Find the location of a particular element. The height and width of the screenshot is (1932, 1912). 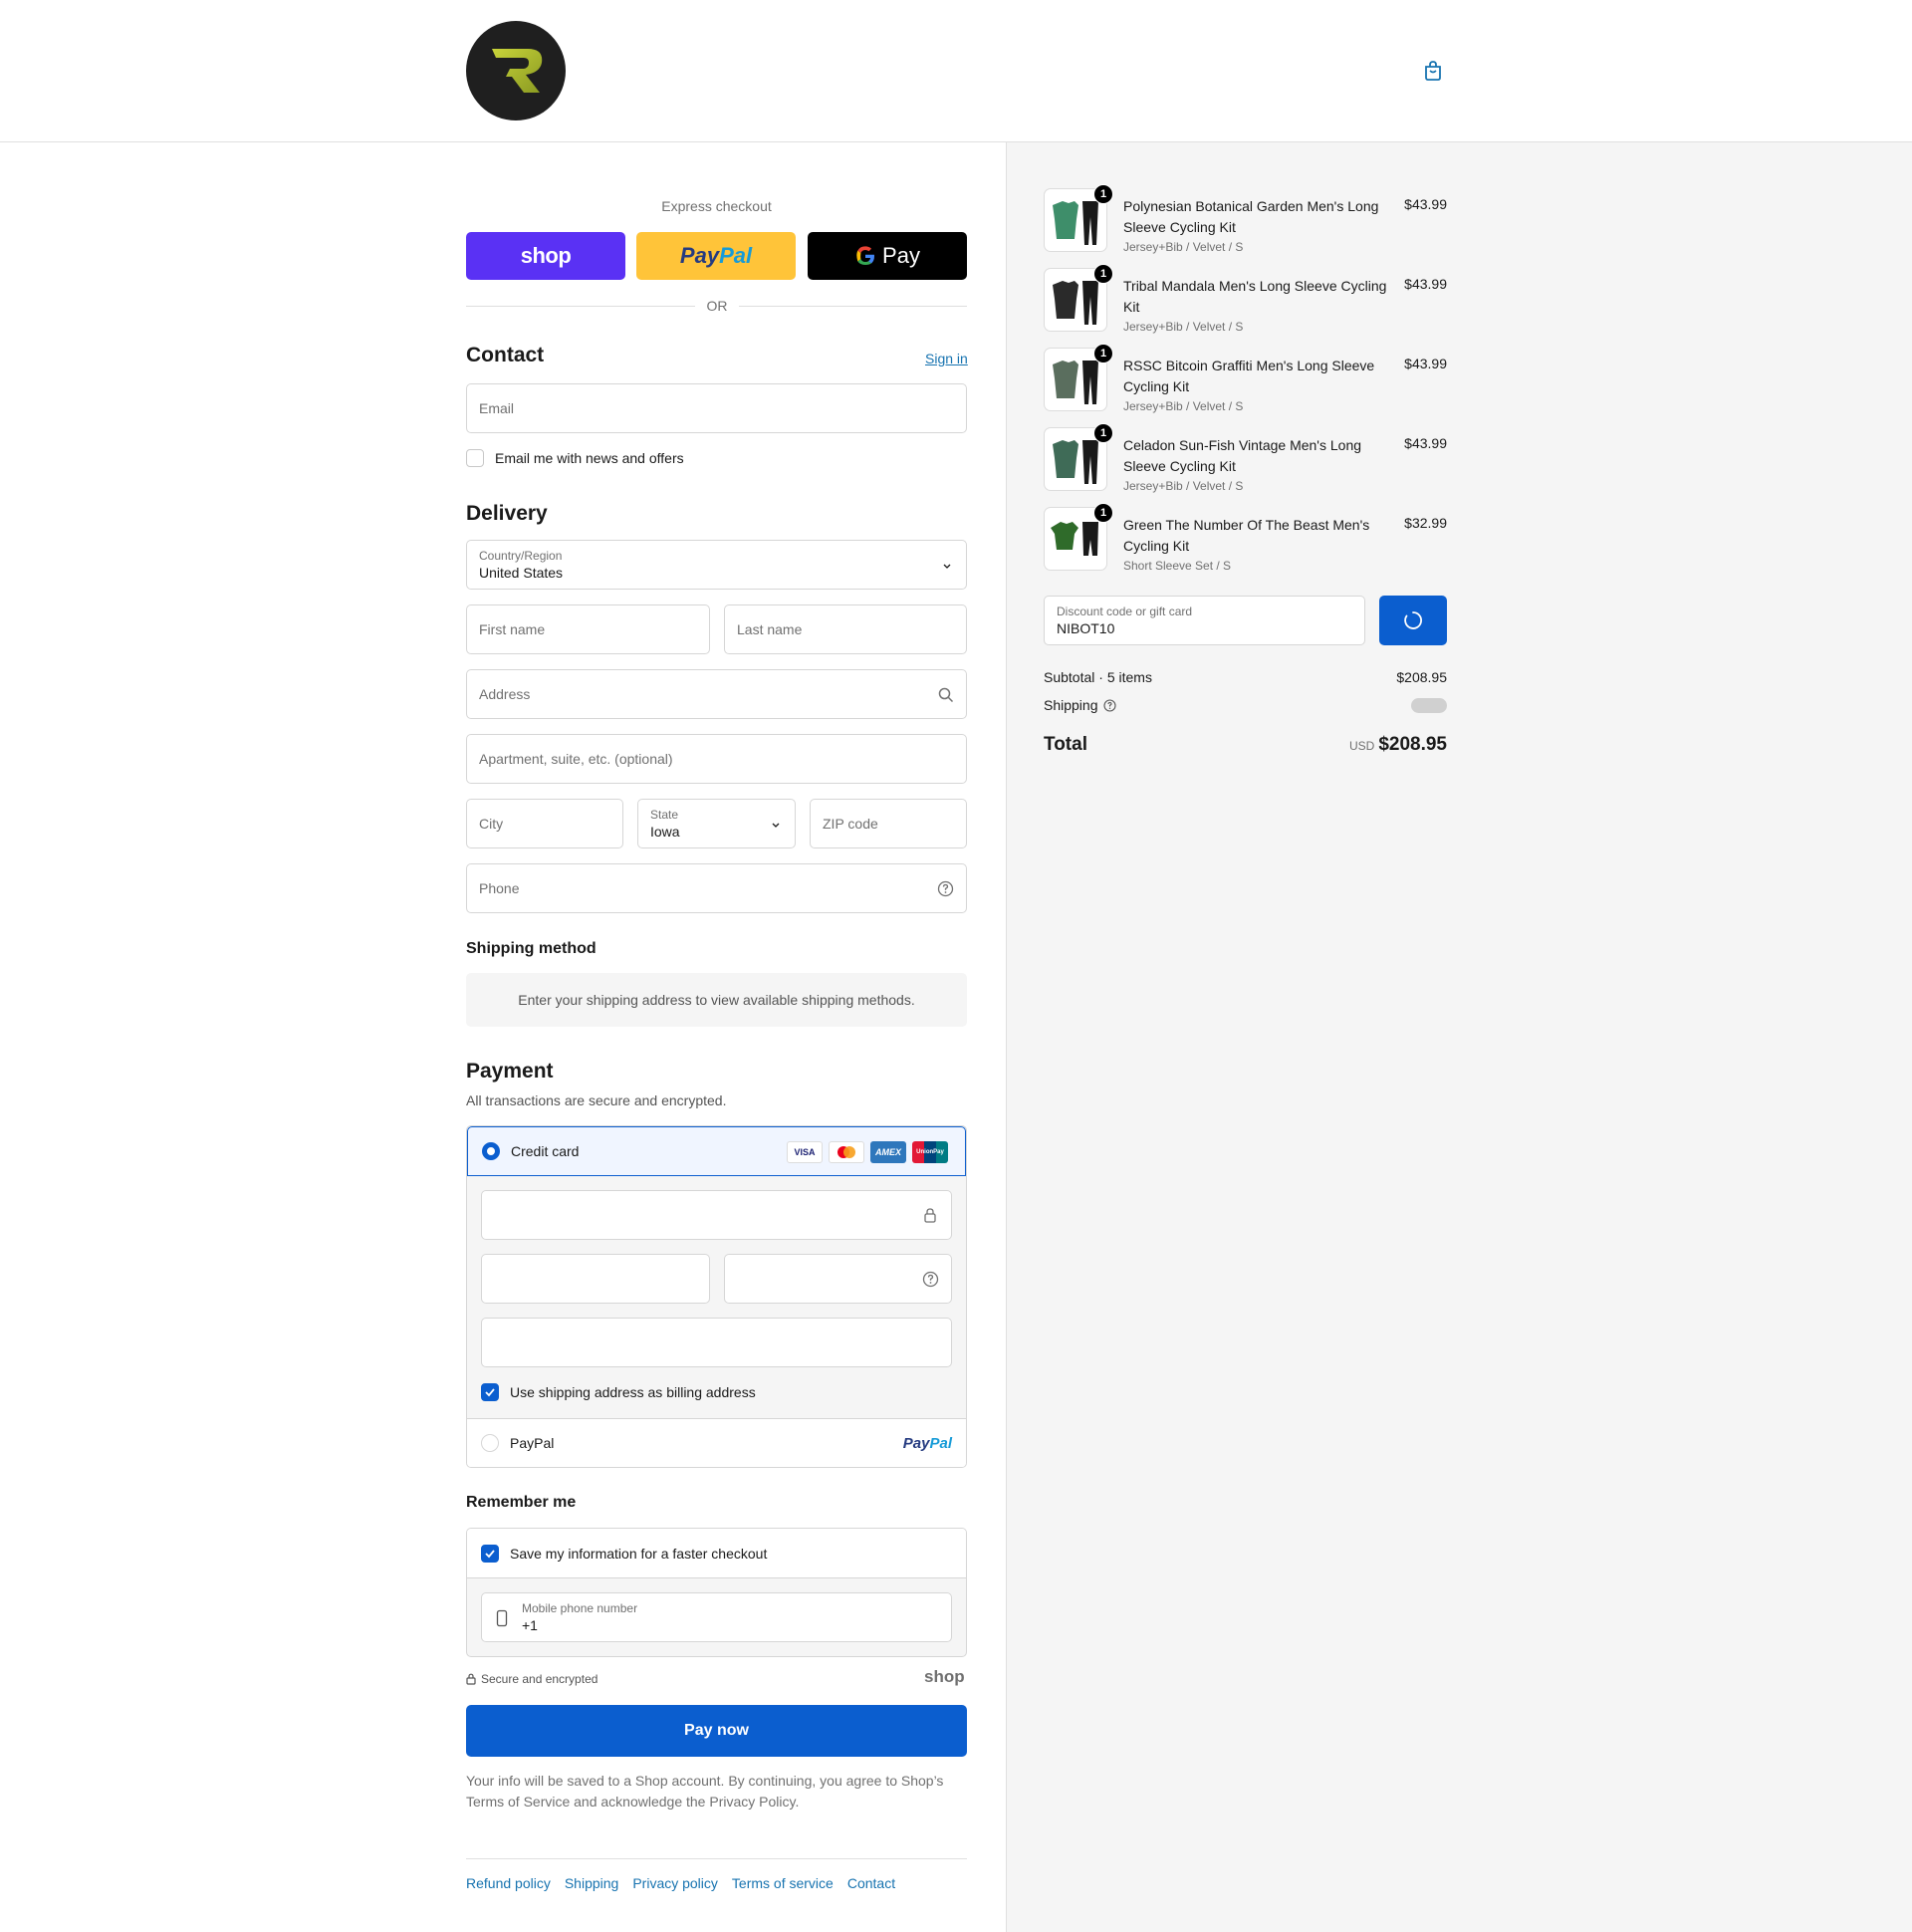

header is located at coordinates (956, 71).